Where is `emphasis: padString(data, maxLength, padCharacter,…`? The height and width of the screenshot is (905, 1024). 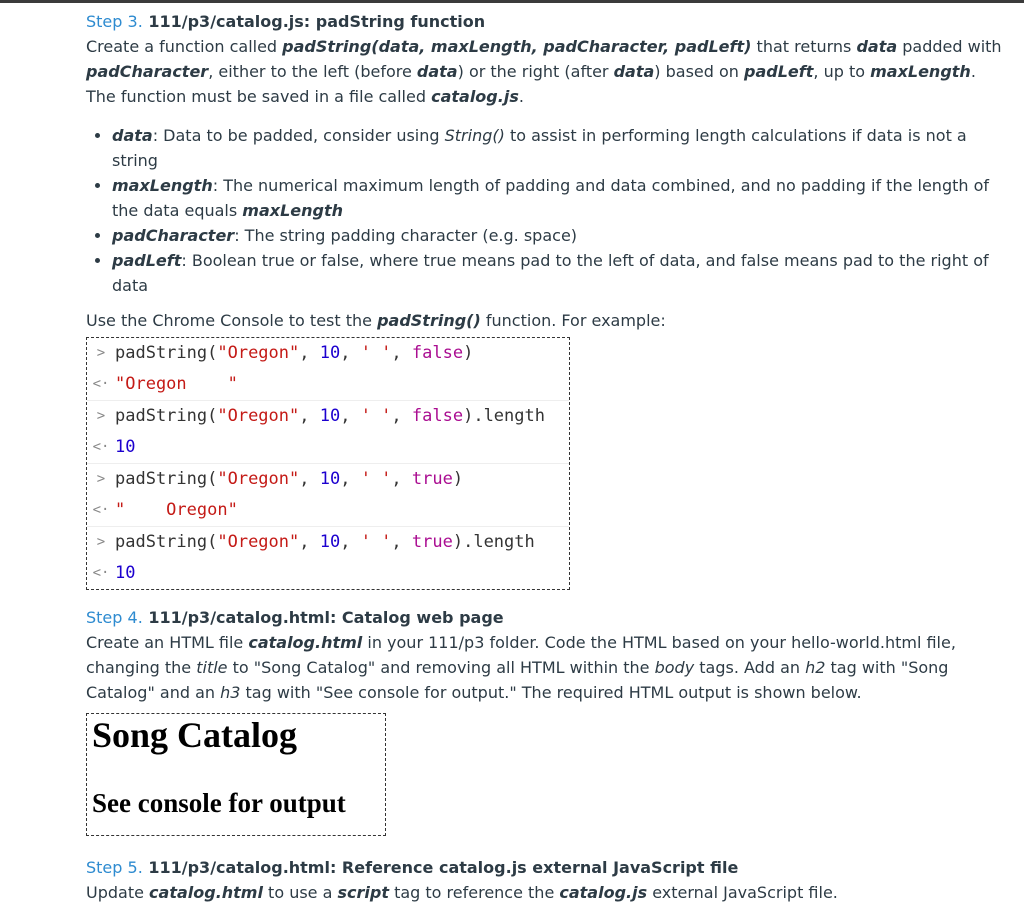
emphasis: padString(data, maxLength, padCharacter,… is located at coordinates (516, 46).